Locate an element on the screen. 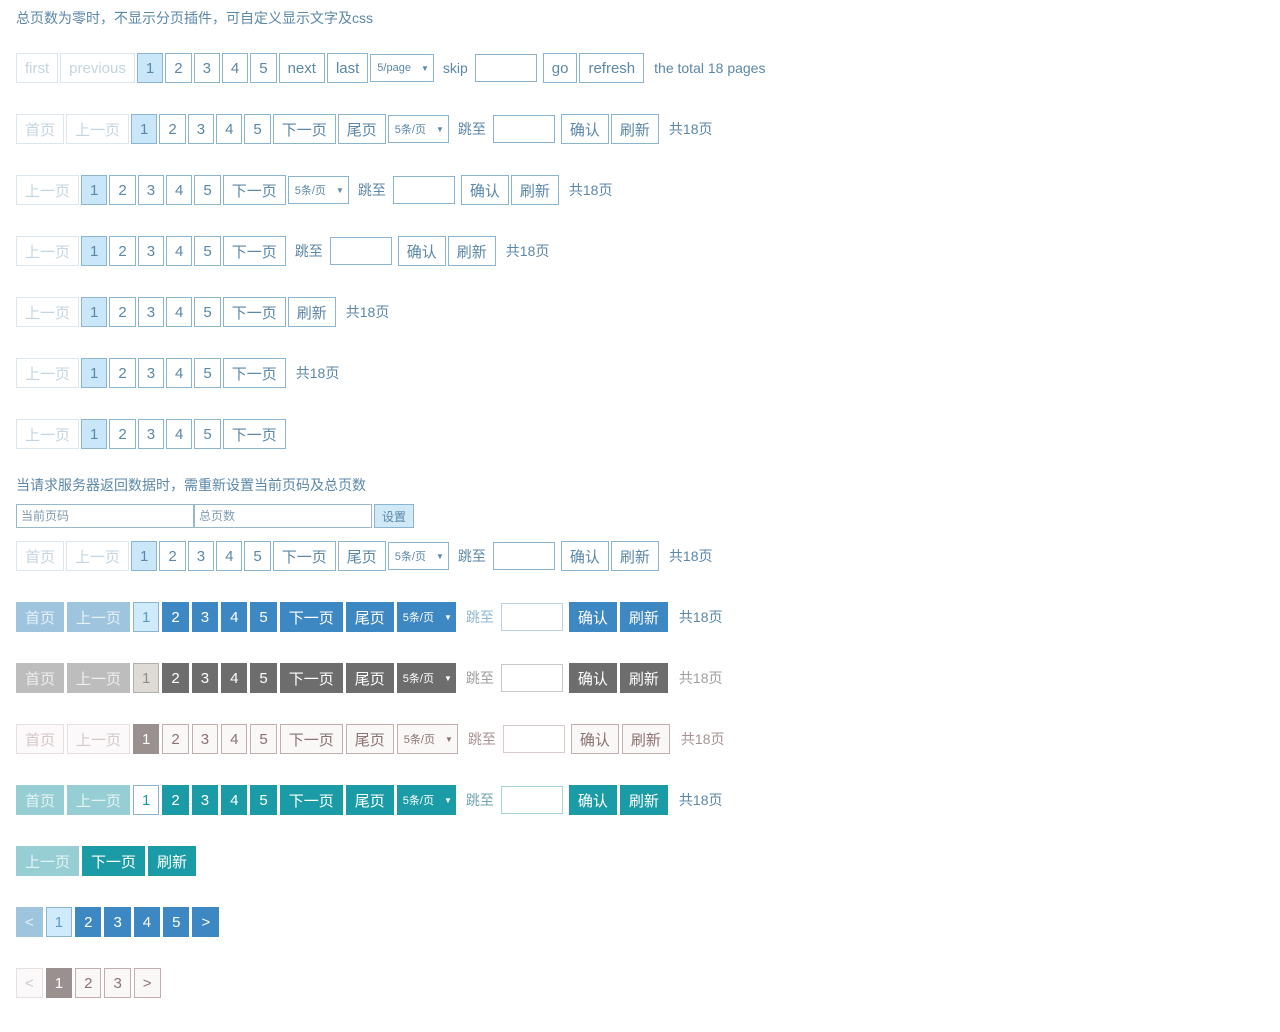 The width and height of the screenshot is (1280, 1032). set-button: 设置 is located at coordinates (394, 516).